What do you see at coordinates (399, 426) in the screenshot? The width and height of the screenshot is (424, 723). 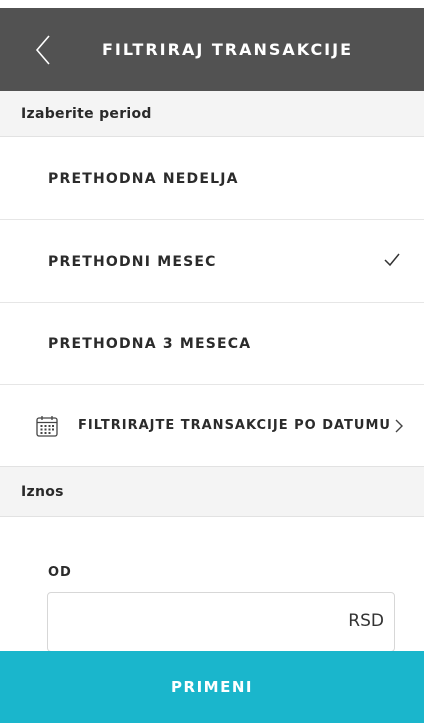 I see `chevron-right-icon` at bounding box center [399, 426].